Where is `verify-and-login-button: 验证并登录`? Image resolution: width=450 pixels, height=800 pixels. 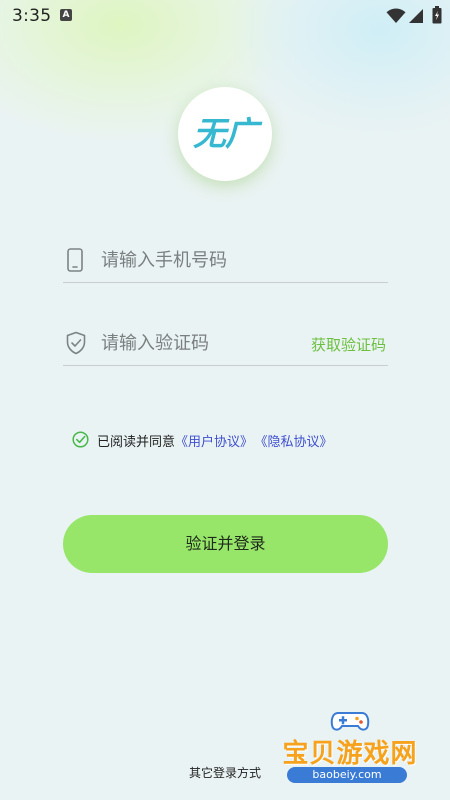
verify-and-login-button: 验证并登录 is located at coordinates (225, 544).